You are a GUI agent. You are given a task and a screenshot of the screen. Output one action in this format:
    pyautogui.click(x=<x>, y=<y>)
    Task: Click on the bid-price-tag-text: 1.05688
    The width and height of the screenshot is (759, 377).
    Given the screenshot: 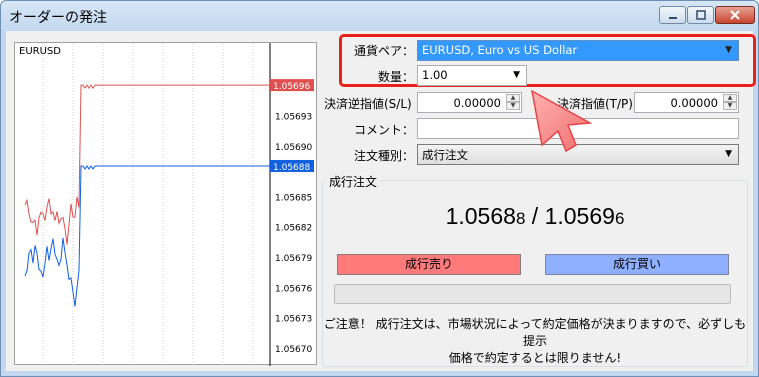 What is the action you would take?
    pyautogui.click(x=291, y=168)
    